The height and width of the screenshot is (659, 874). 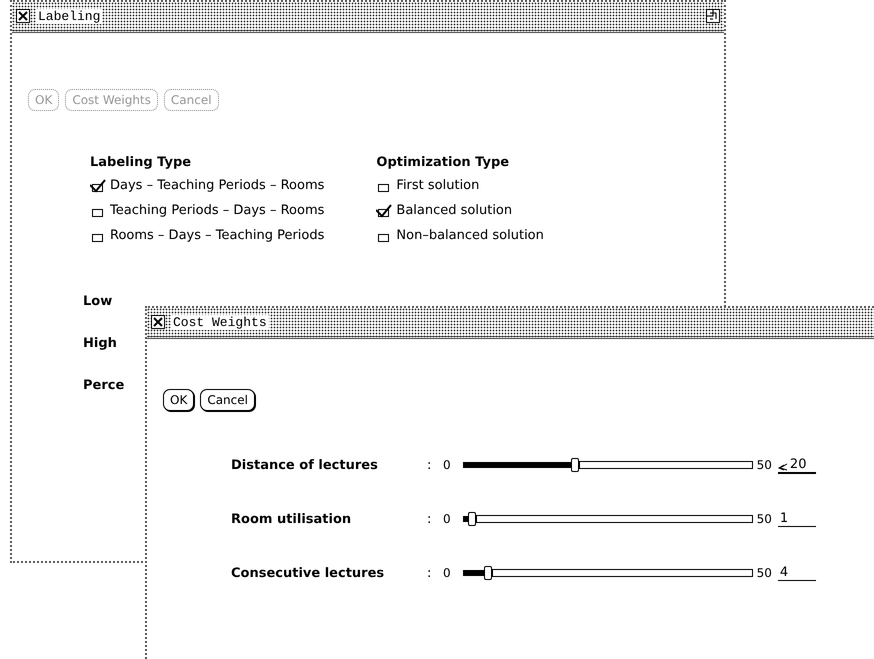 I want to click on window-title: Labeling, so click(x=69, y=16).